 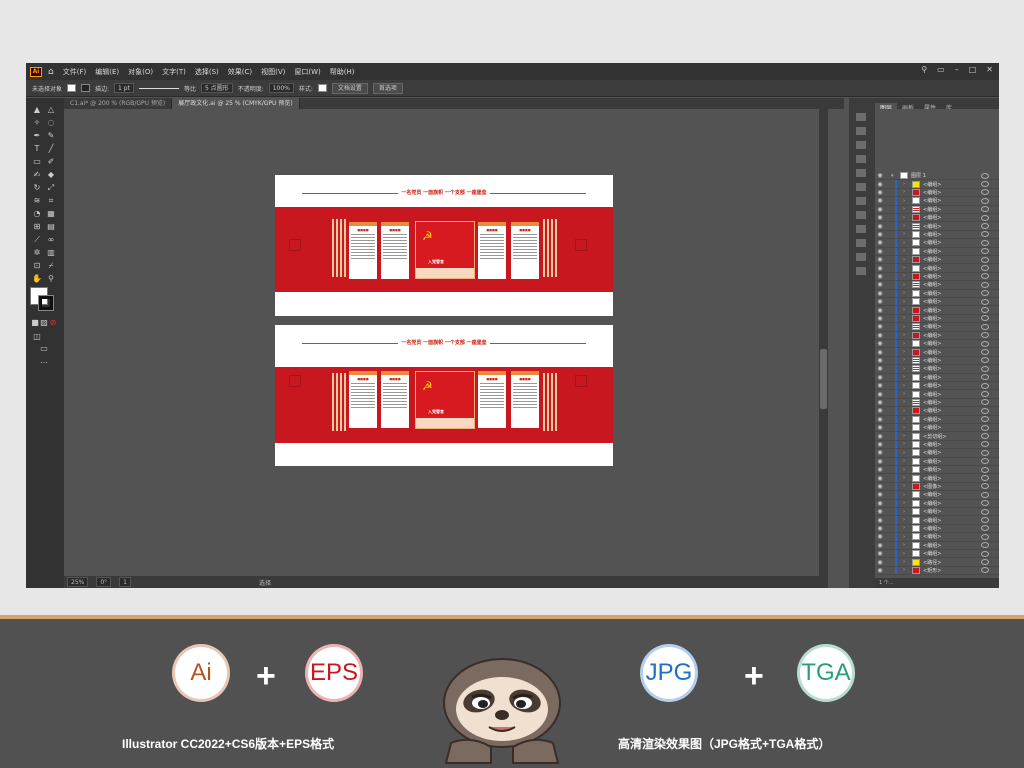 What do you see at coordinates (937, 487) in the screenshot?
I see `layer-row: ◉ › <图像>` at bounding box center [937, 487].